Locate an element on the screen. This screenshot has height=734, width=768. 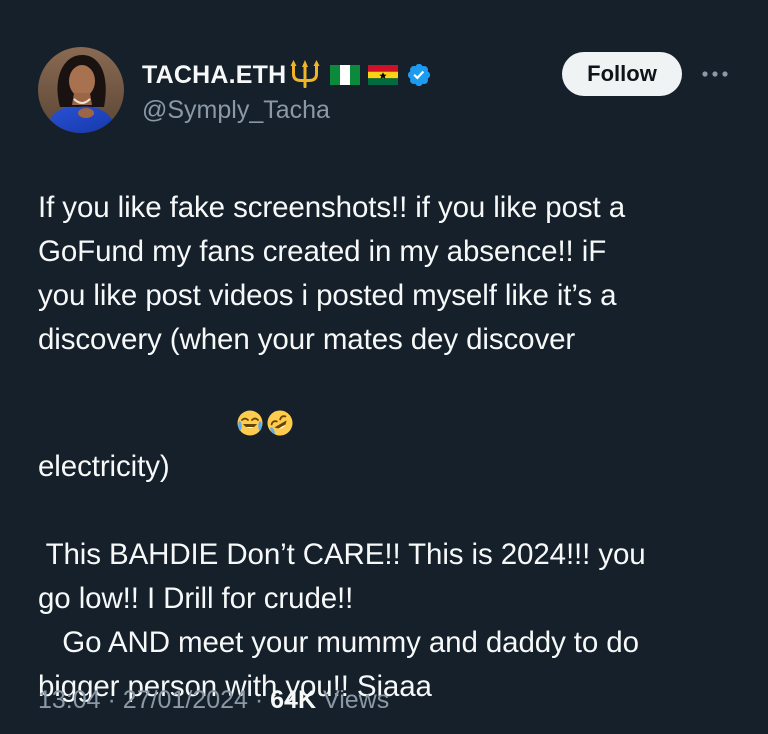
trident-emoji-icon is located at coordinates (305, 75).